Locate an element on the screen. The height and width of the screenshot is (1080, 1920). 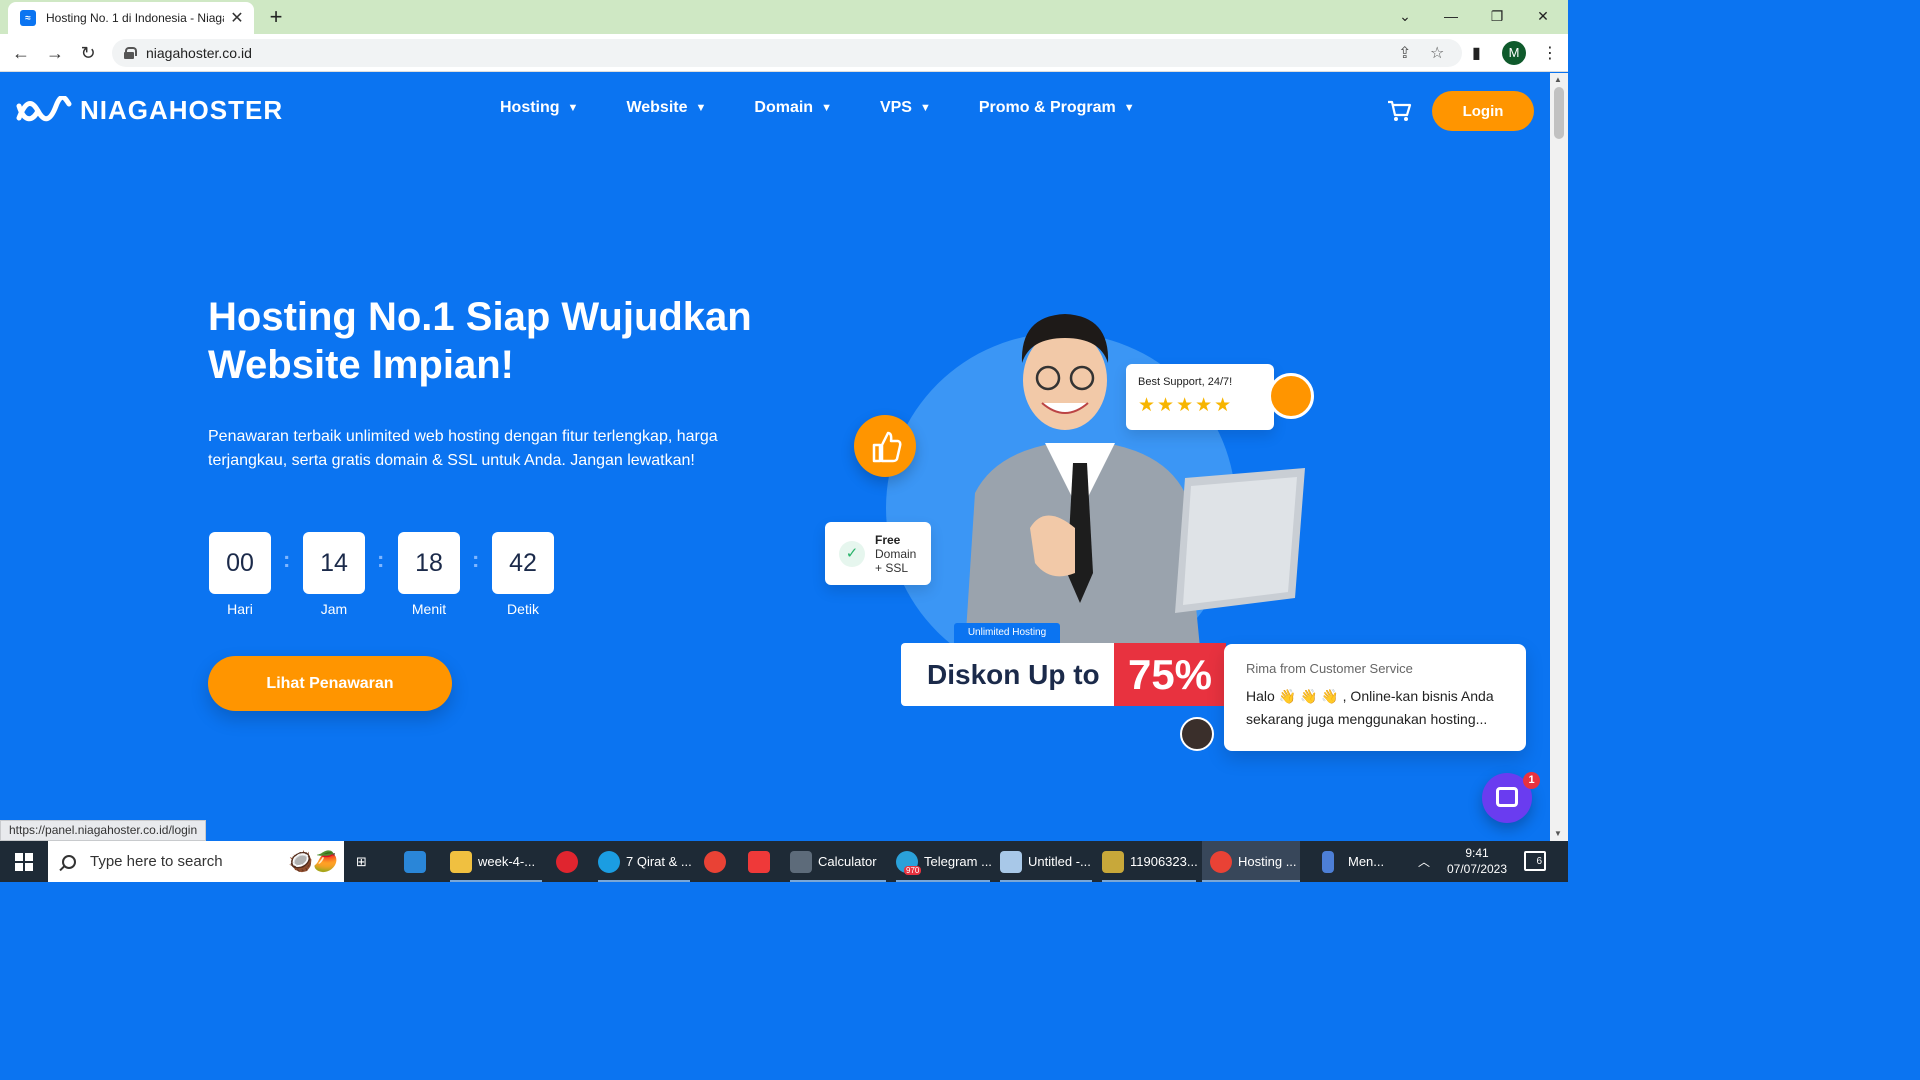
chat-unread-badge: 1 is located at coordinates (1531, 780).